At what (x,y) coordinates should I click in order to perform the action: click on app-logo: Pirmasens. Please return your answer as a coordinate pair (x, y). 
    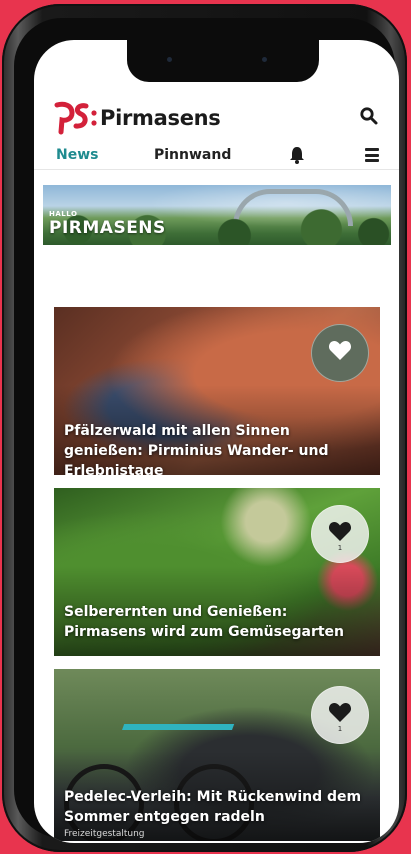
    Looking at the image, I should click on (137, 118).